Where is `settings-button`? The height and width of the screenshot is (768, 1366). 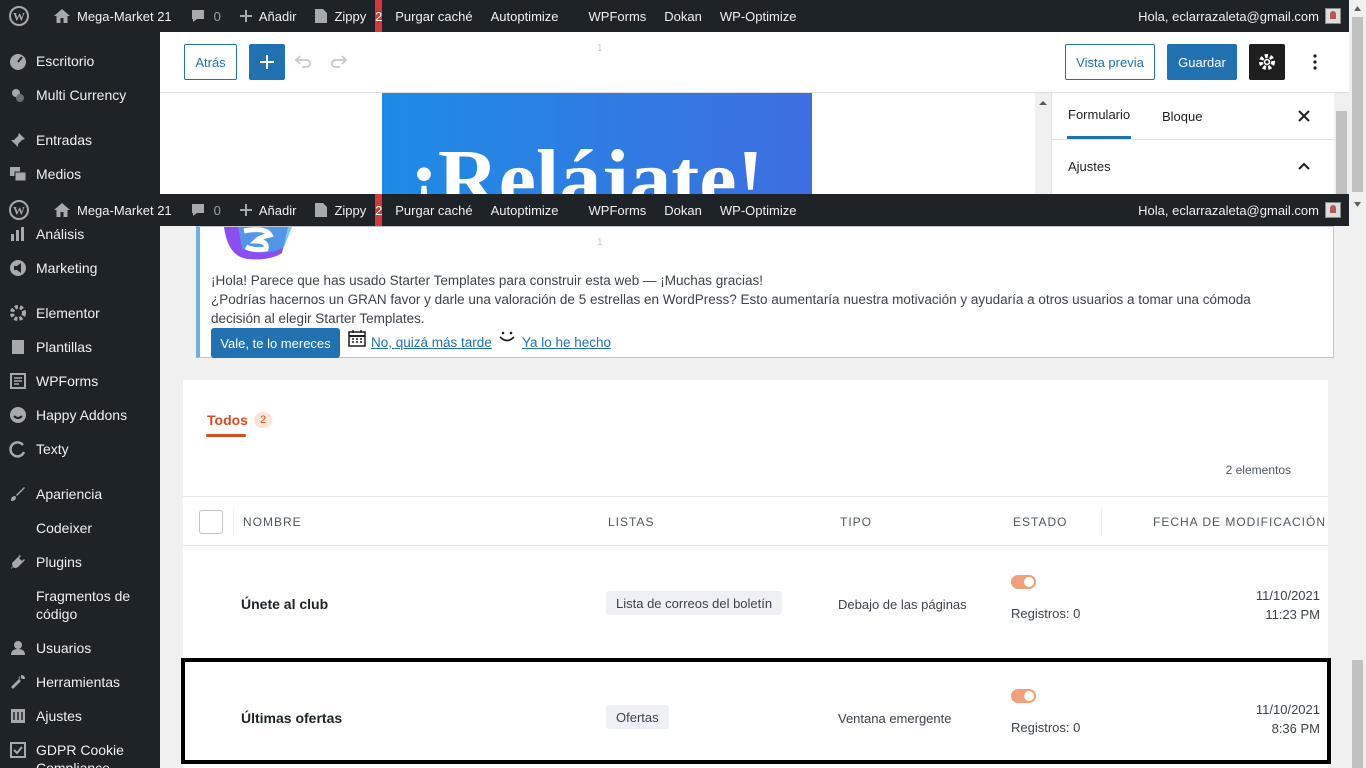
settings-button is located at coordinates (1267, 62).